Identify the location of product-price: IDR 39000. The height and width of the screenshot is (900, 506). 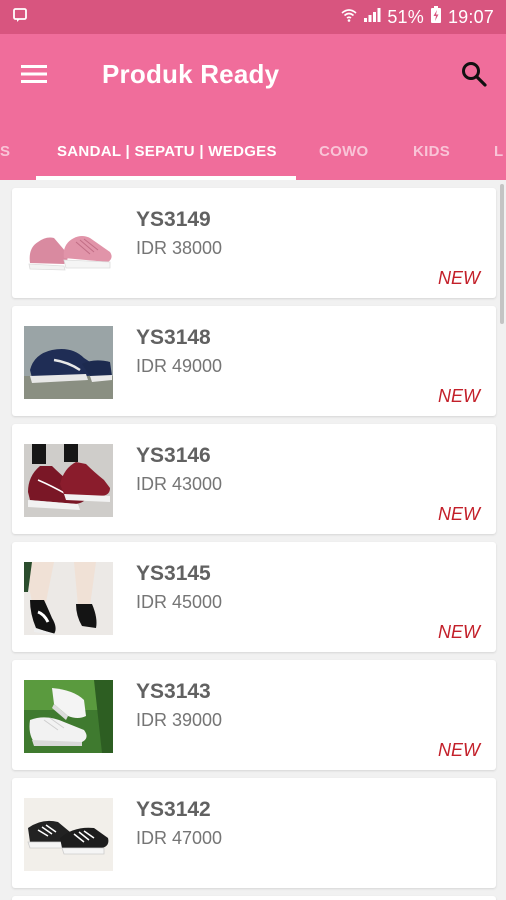
(179, 720).